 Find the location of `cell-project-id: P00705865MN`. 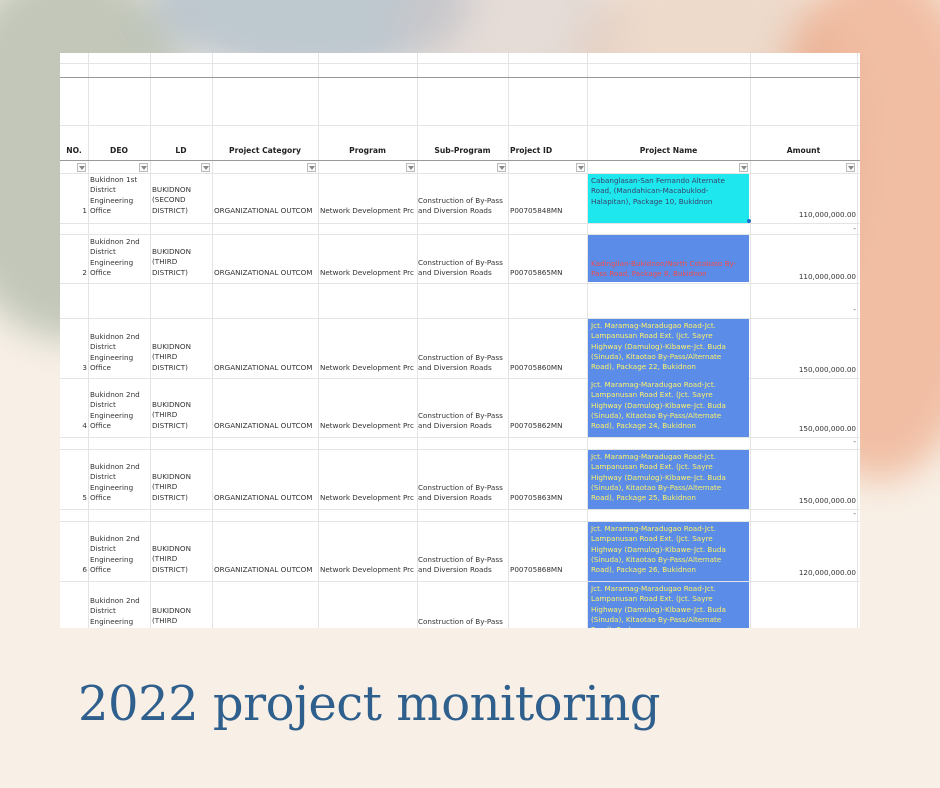

cell-project-id: P00705865MN is located at coordinates (536, 273).